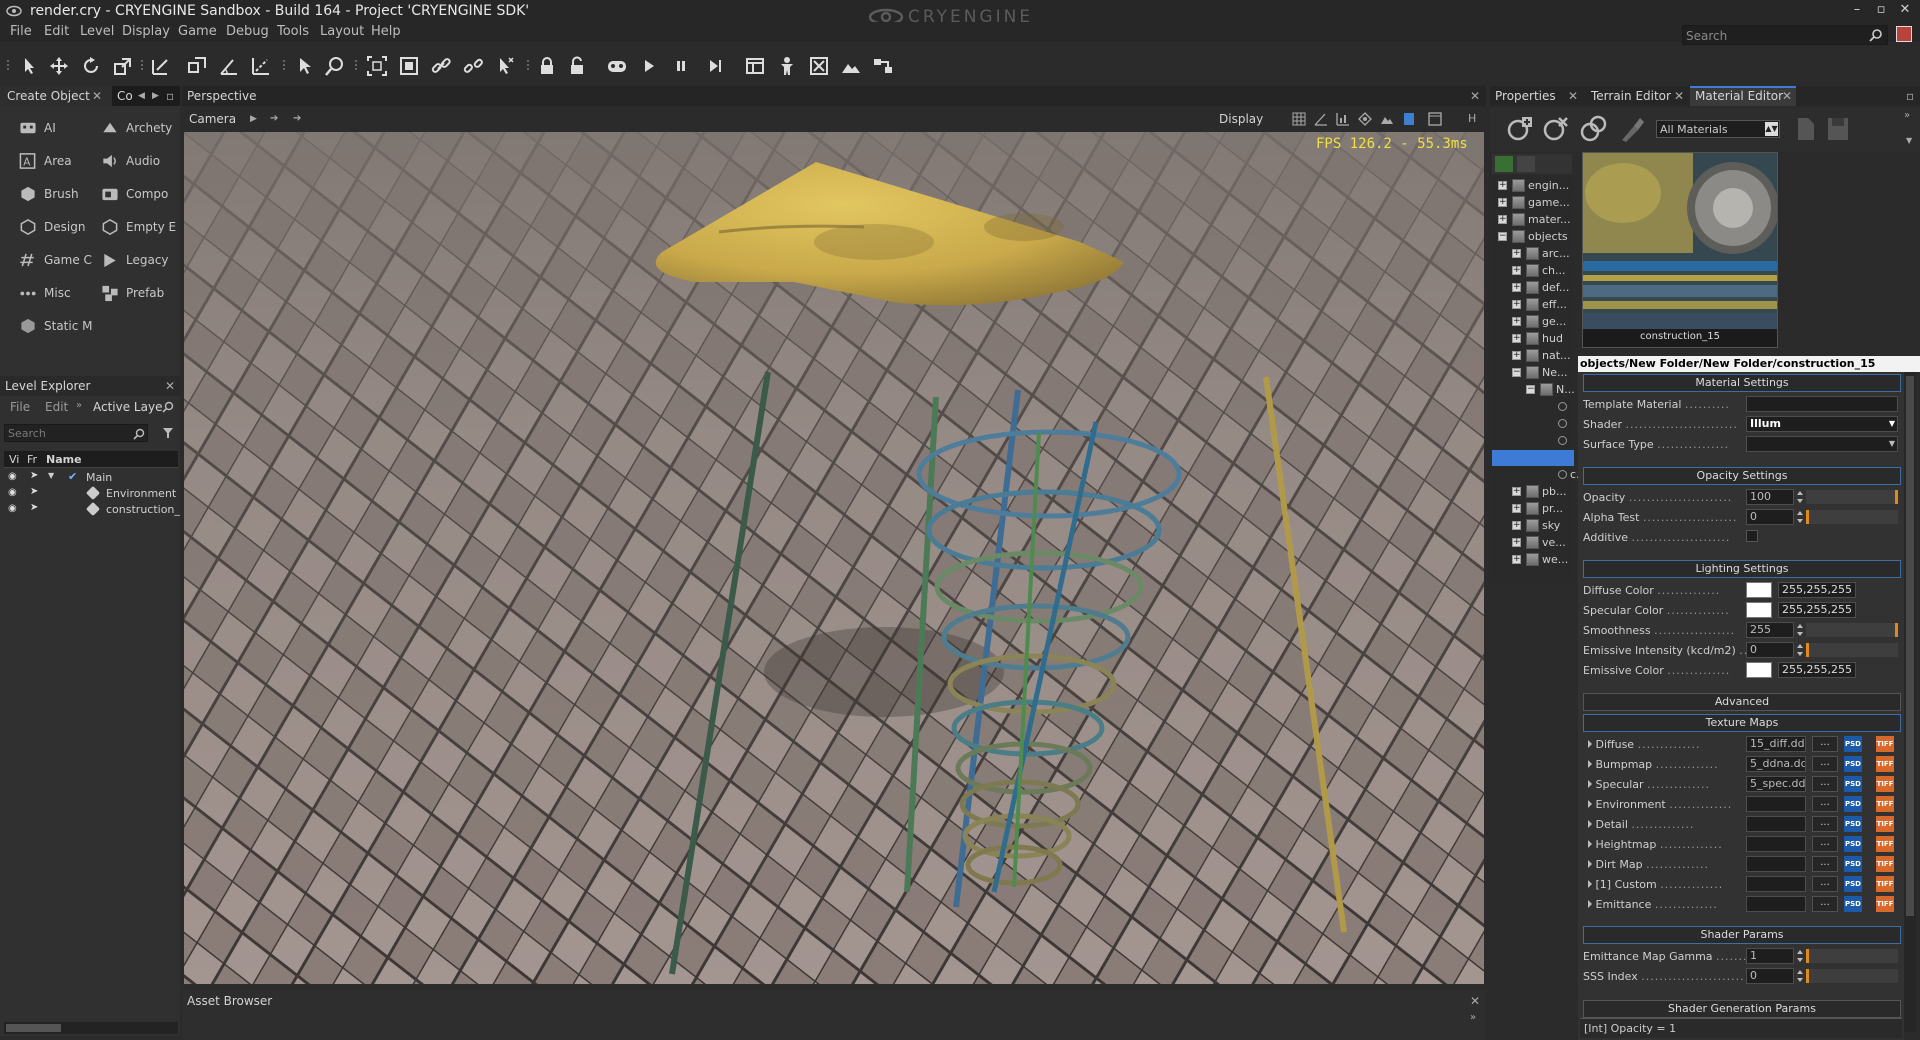  Describe the element at coordinates (1680, 250) in the screenshot. I see `material-preview: construction_15` at that location.